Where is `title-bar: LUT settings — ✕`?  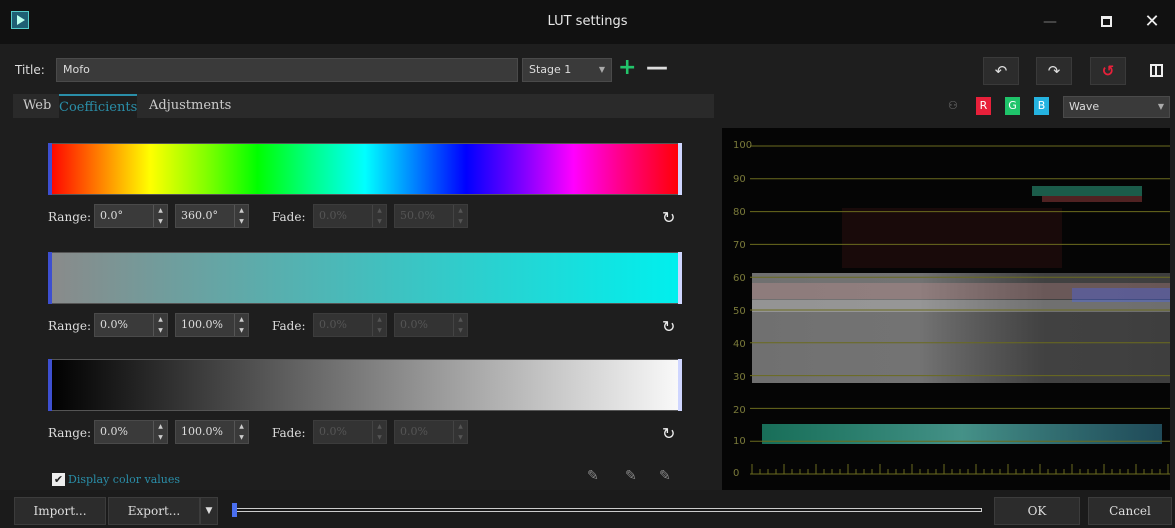
title-bar: LUT settings — ✕ is located at coordinates (587, 22).